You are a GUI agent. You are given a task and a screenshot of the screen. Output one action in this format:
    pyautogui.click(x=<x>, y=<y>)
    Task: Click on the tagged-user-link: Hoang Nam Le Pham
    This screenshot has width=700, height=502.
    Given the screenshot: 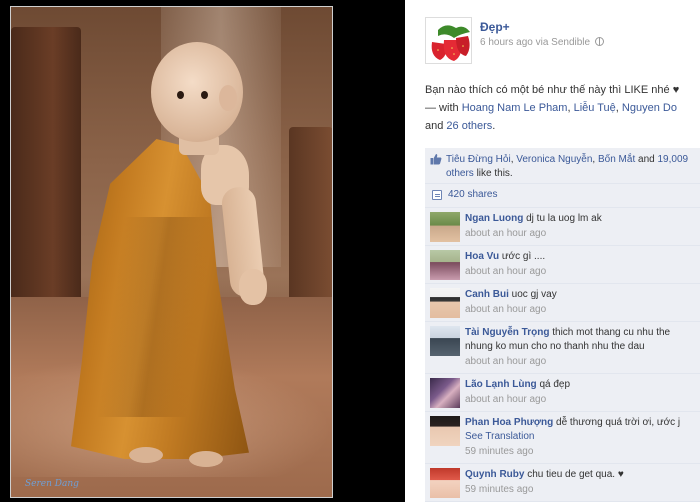 What is the action you would take?
    pyautogui.click(x=515, y=108)
    